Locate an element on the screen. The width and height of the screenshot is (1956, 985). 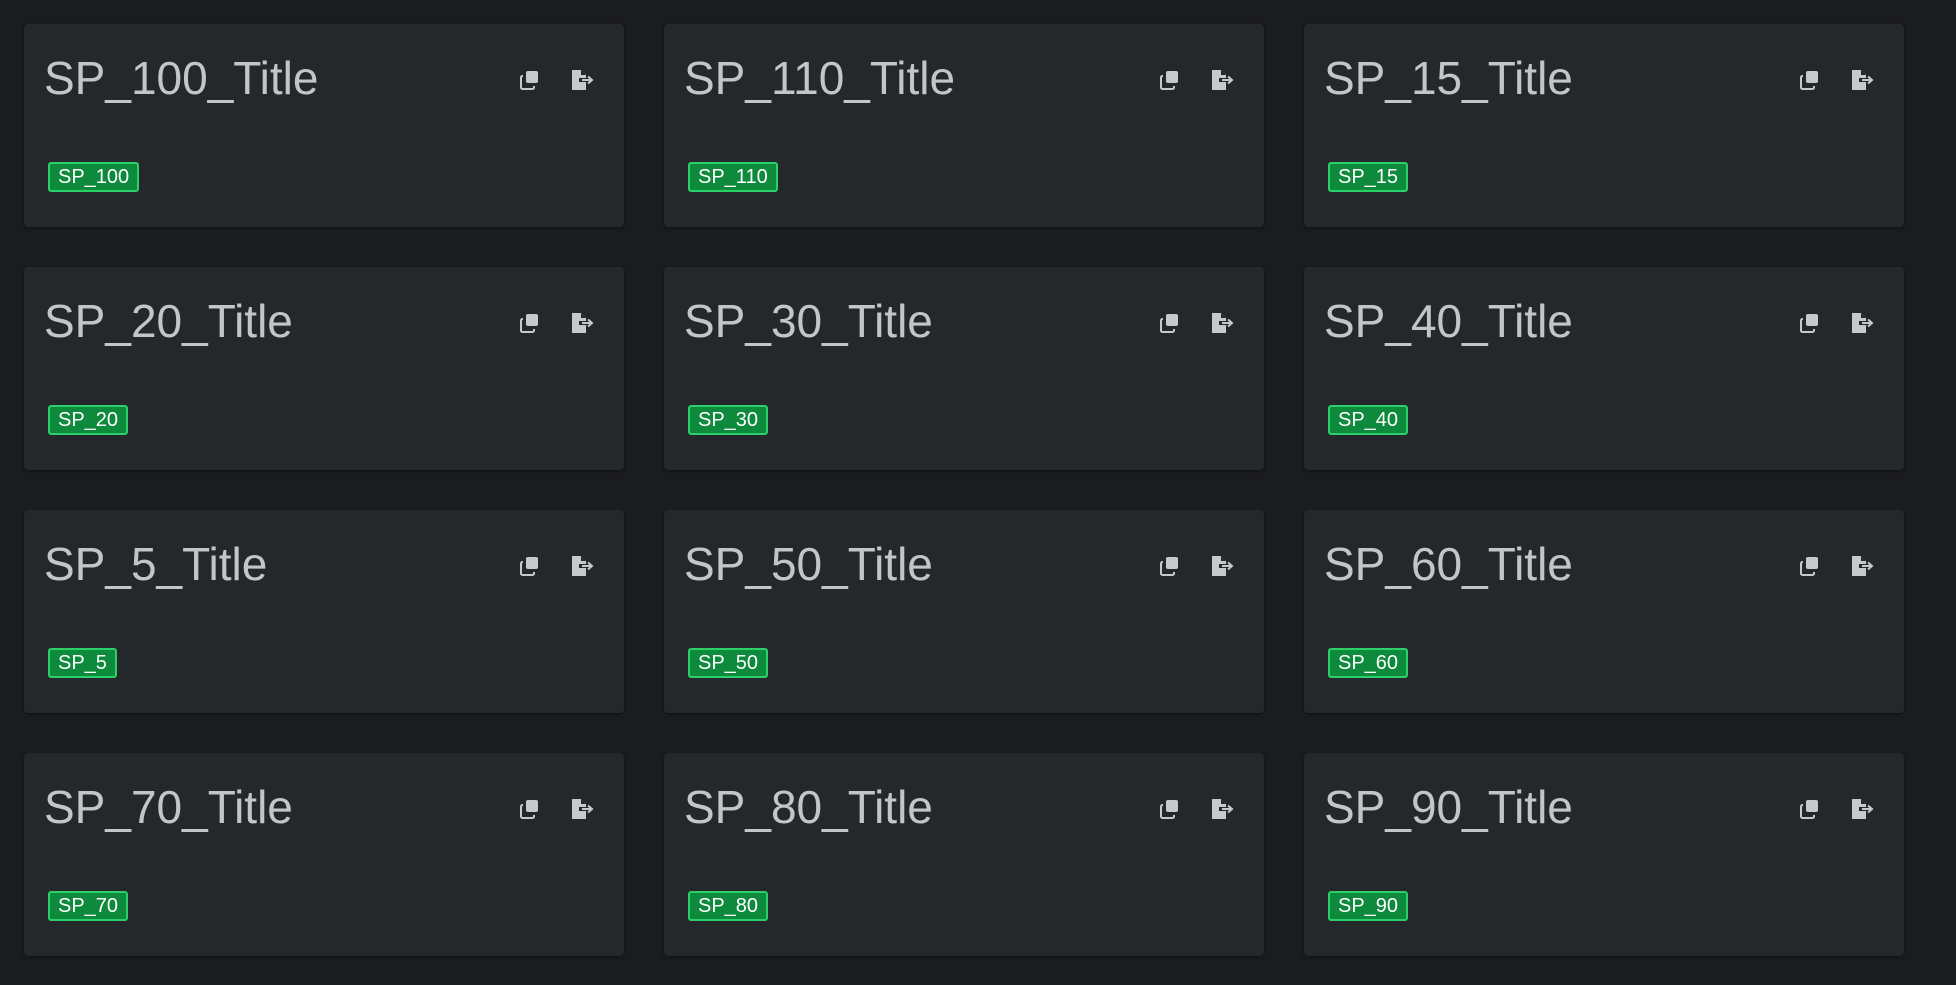
tag-badge: SP_70 is located at coordinates (88, 906).